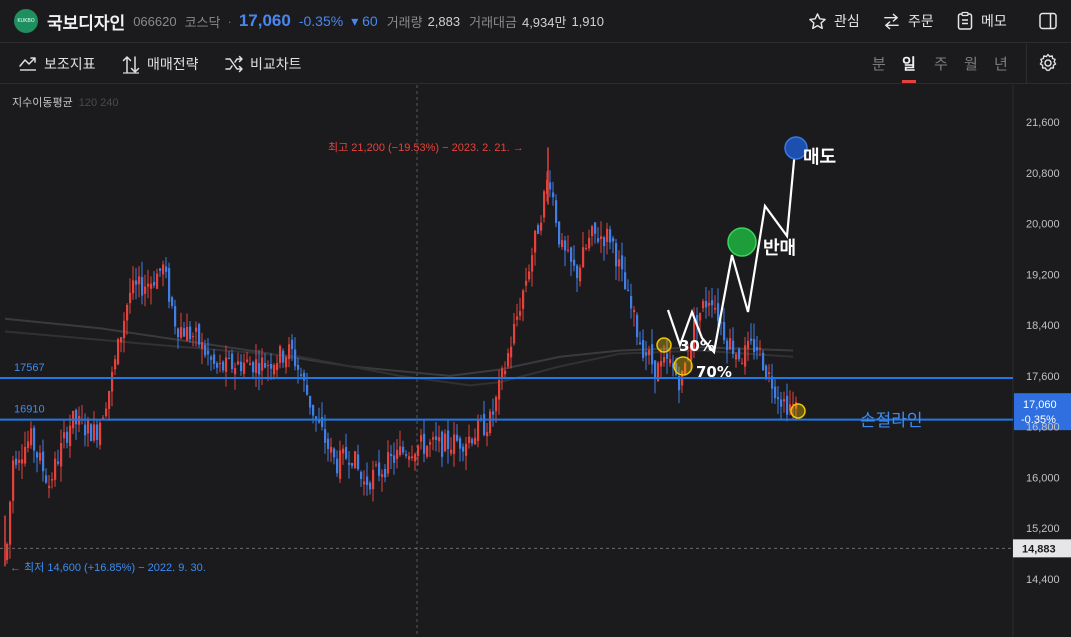 The height and width of the screenshot is (637, 1071). Describe the element at coordinates (535, 63) in the screenshot. I see `chart-toolbar: 보조지표 매매전략 비교차트 분 일 주 월 년` at that location.